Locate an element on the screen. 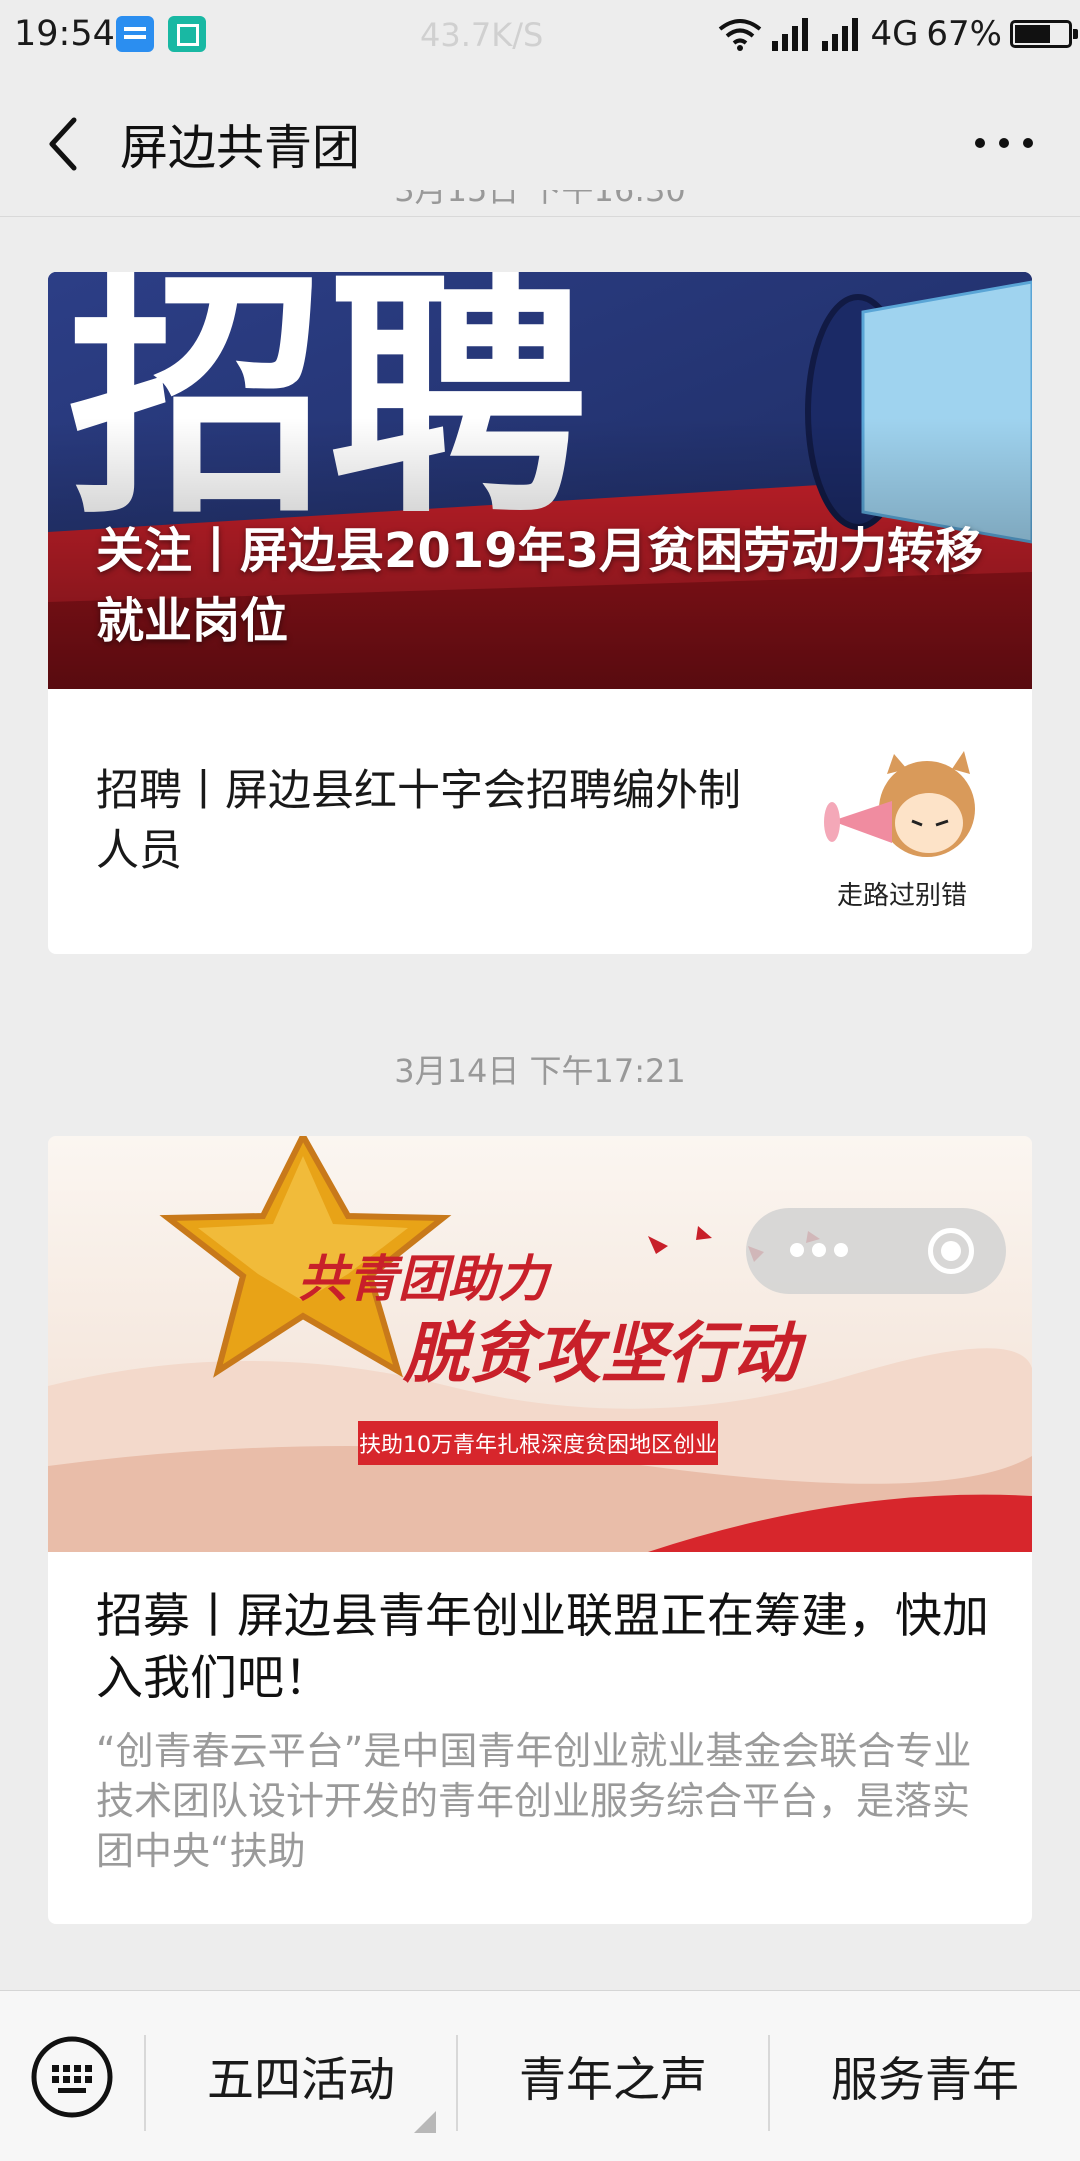 This screenshot has height=2161, width=1080. battery-icon is located at coordinates (1044, 34).